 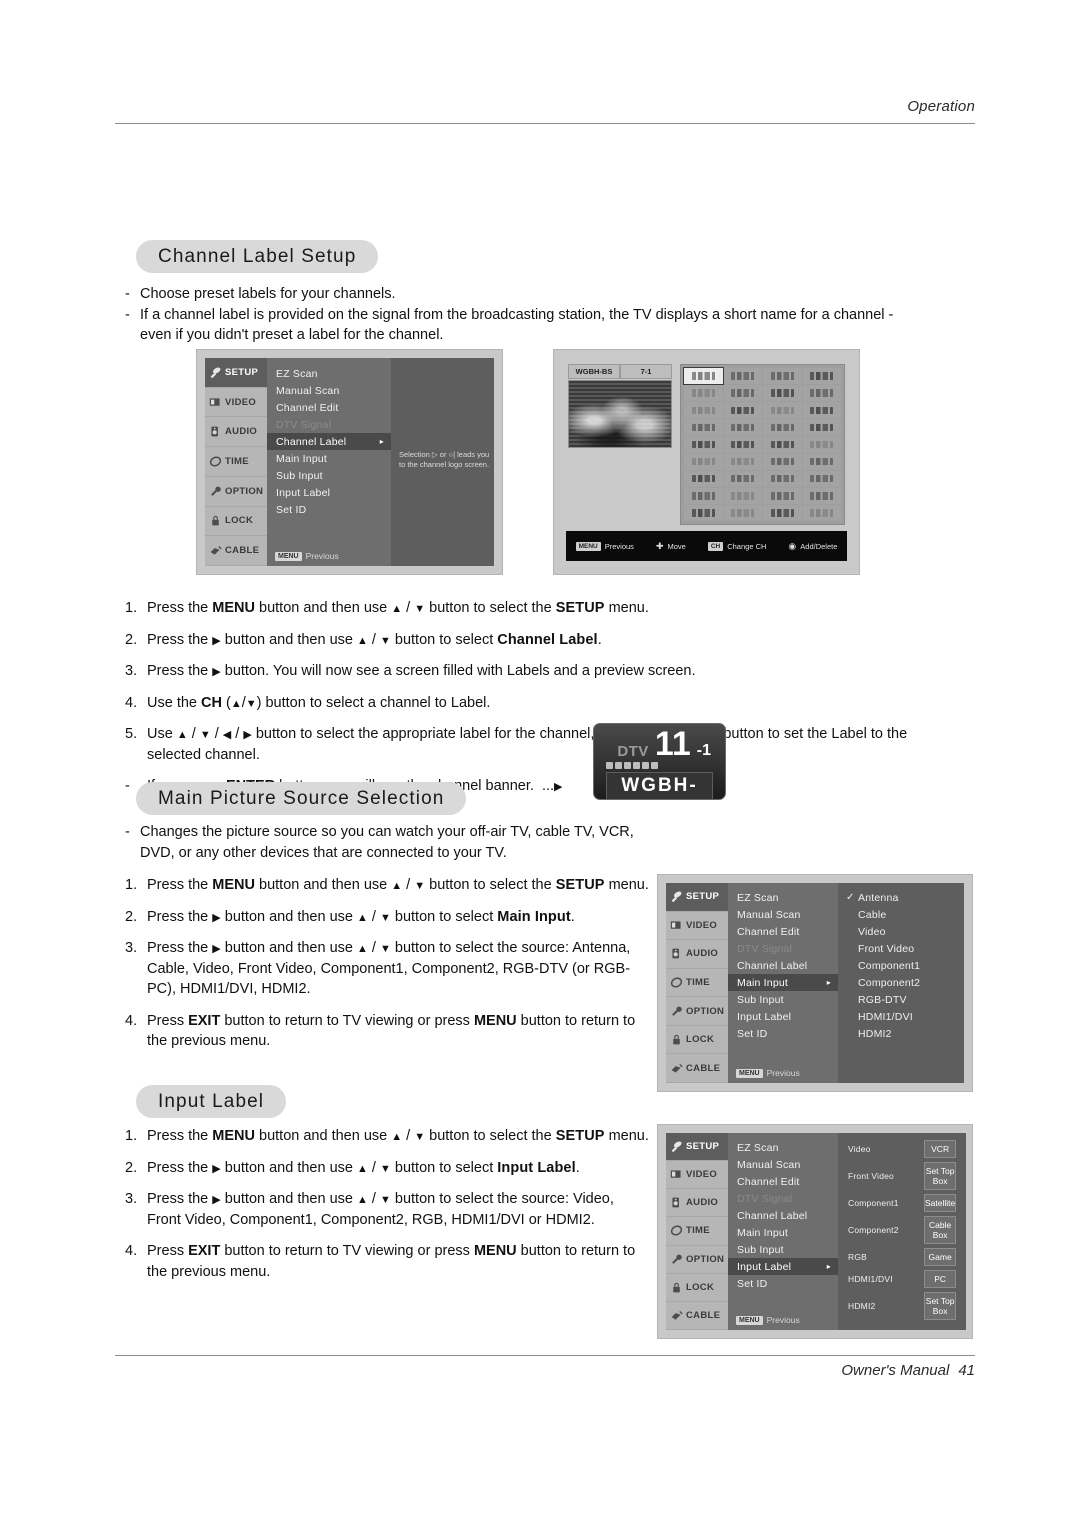 I want to click on sidebar-item-cable: CABLE, so click(x=236, y=551).